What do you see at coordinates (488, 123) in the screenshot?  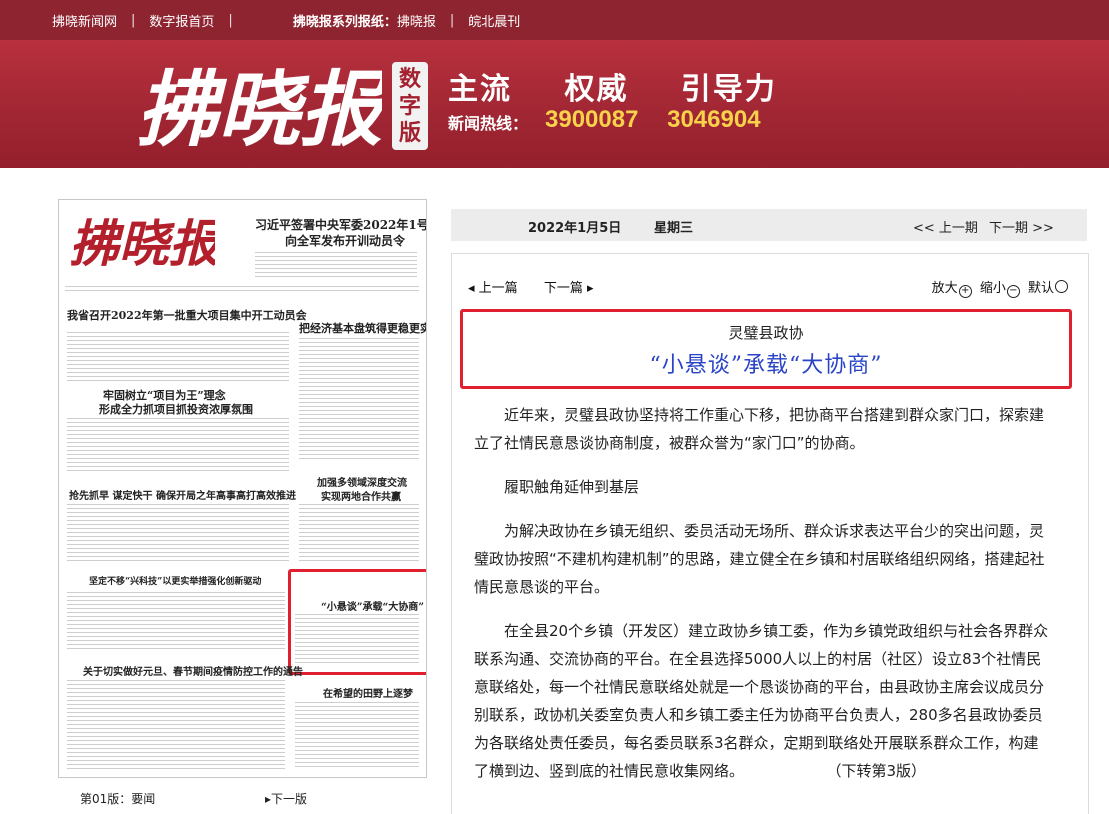 I see `hotline-label: 新闻热线：` at bounding box center [488, 123].